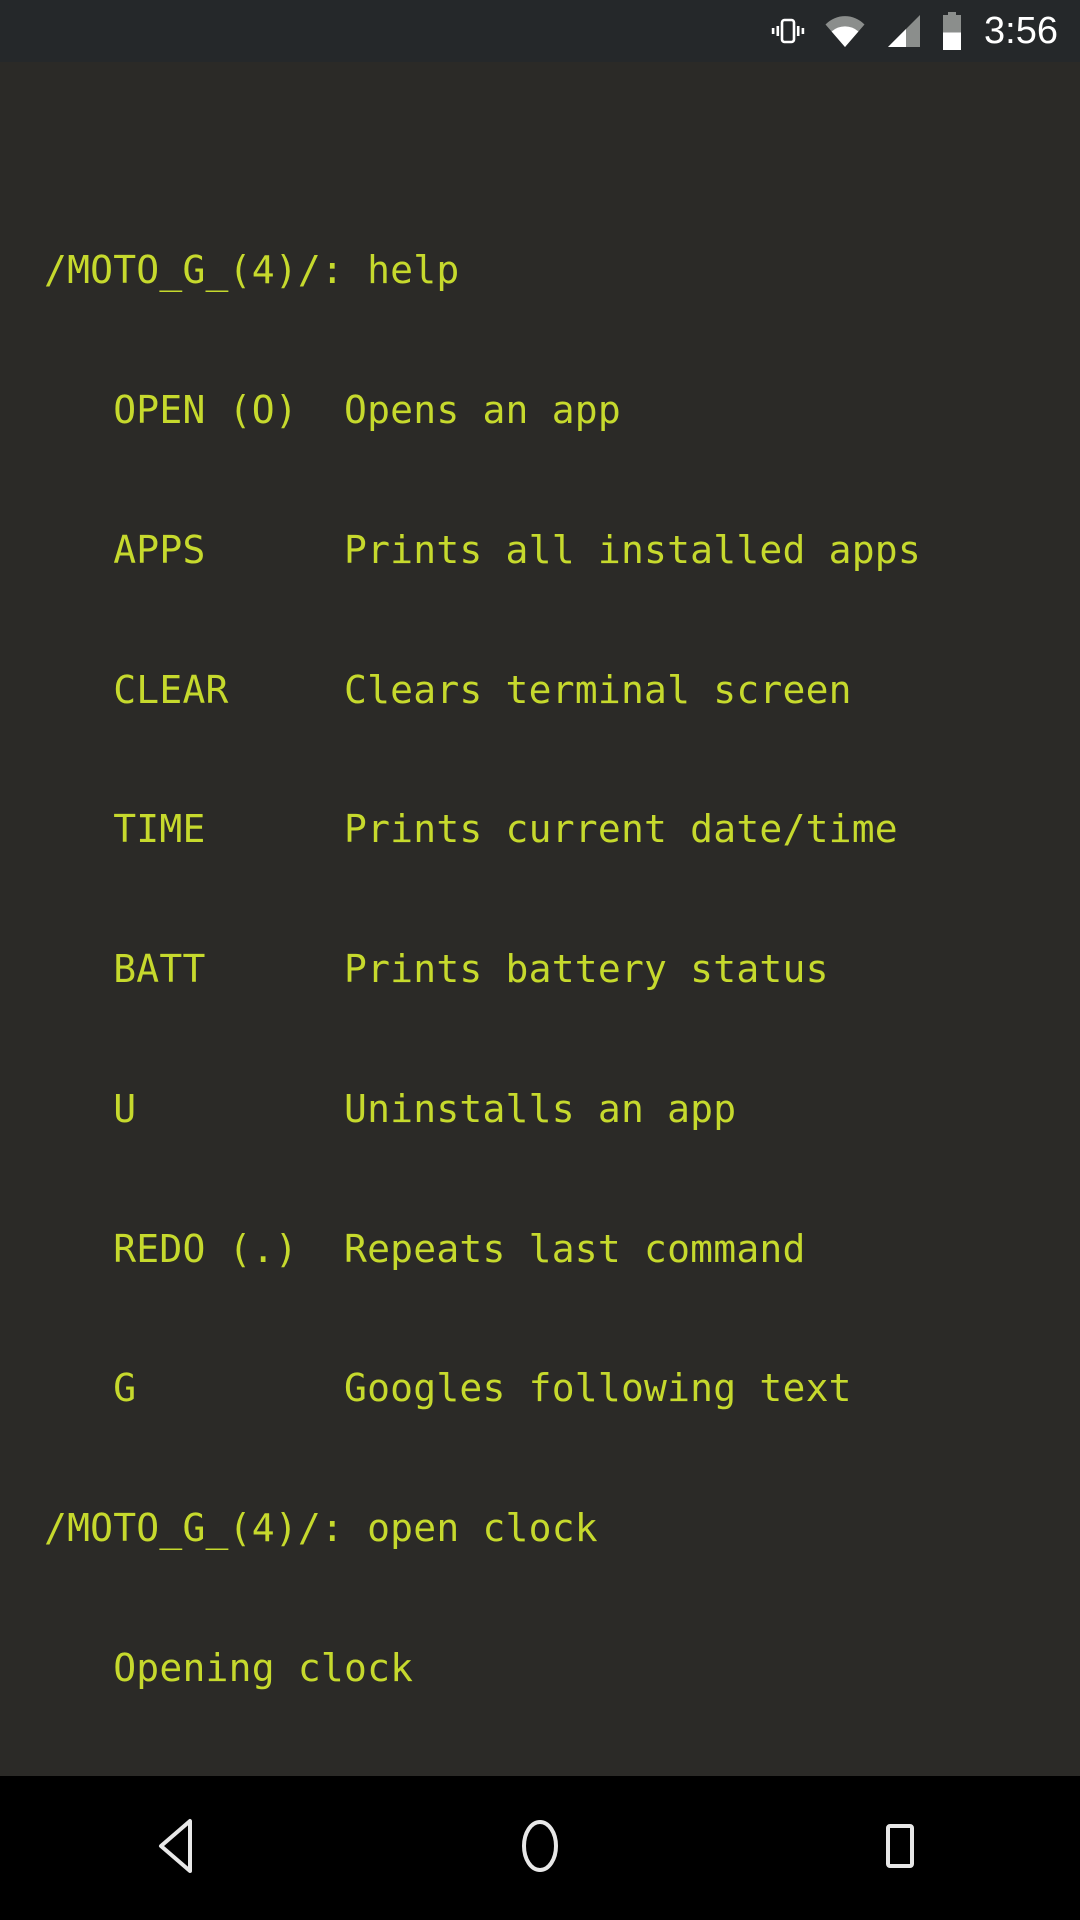 Image resolution: width=1080 pixels, height=1920 pixels. I want to click on back-button, so click(180, 1848).